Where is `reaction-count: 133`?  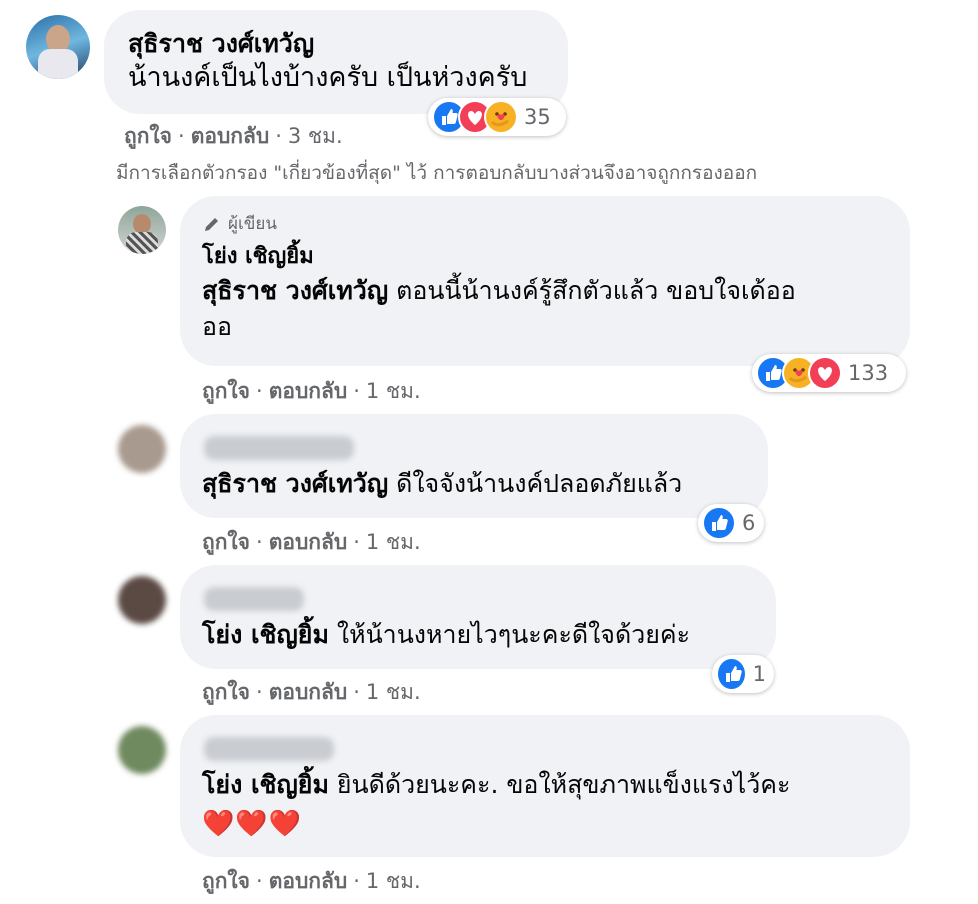 reaction-count: 133 is located at coordinates (868, 373).